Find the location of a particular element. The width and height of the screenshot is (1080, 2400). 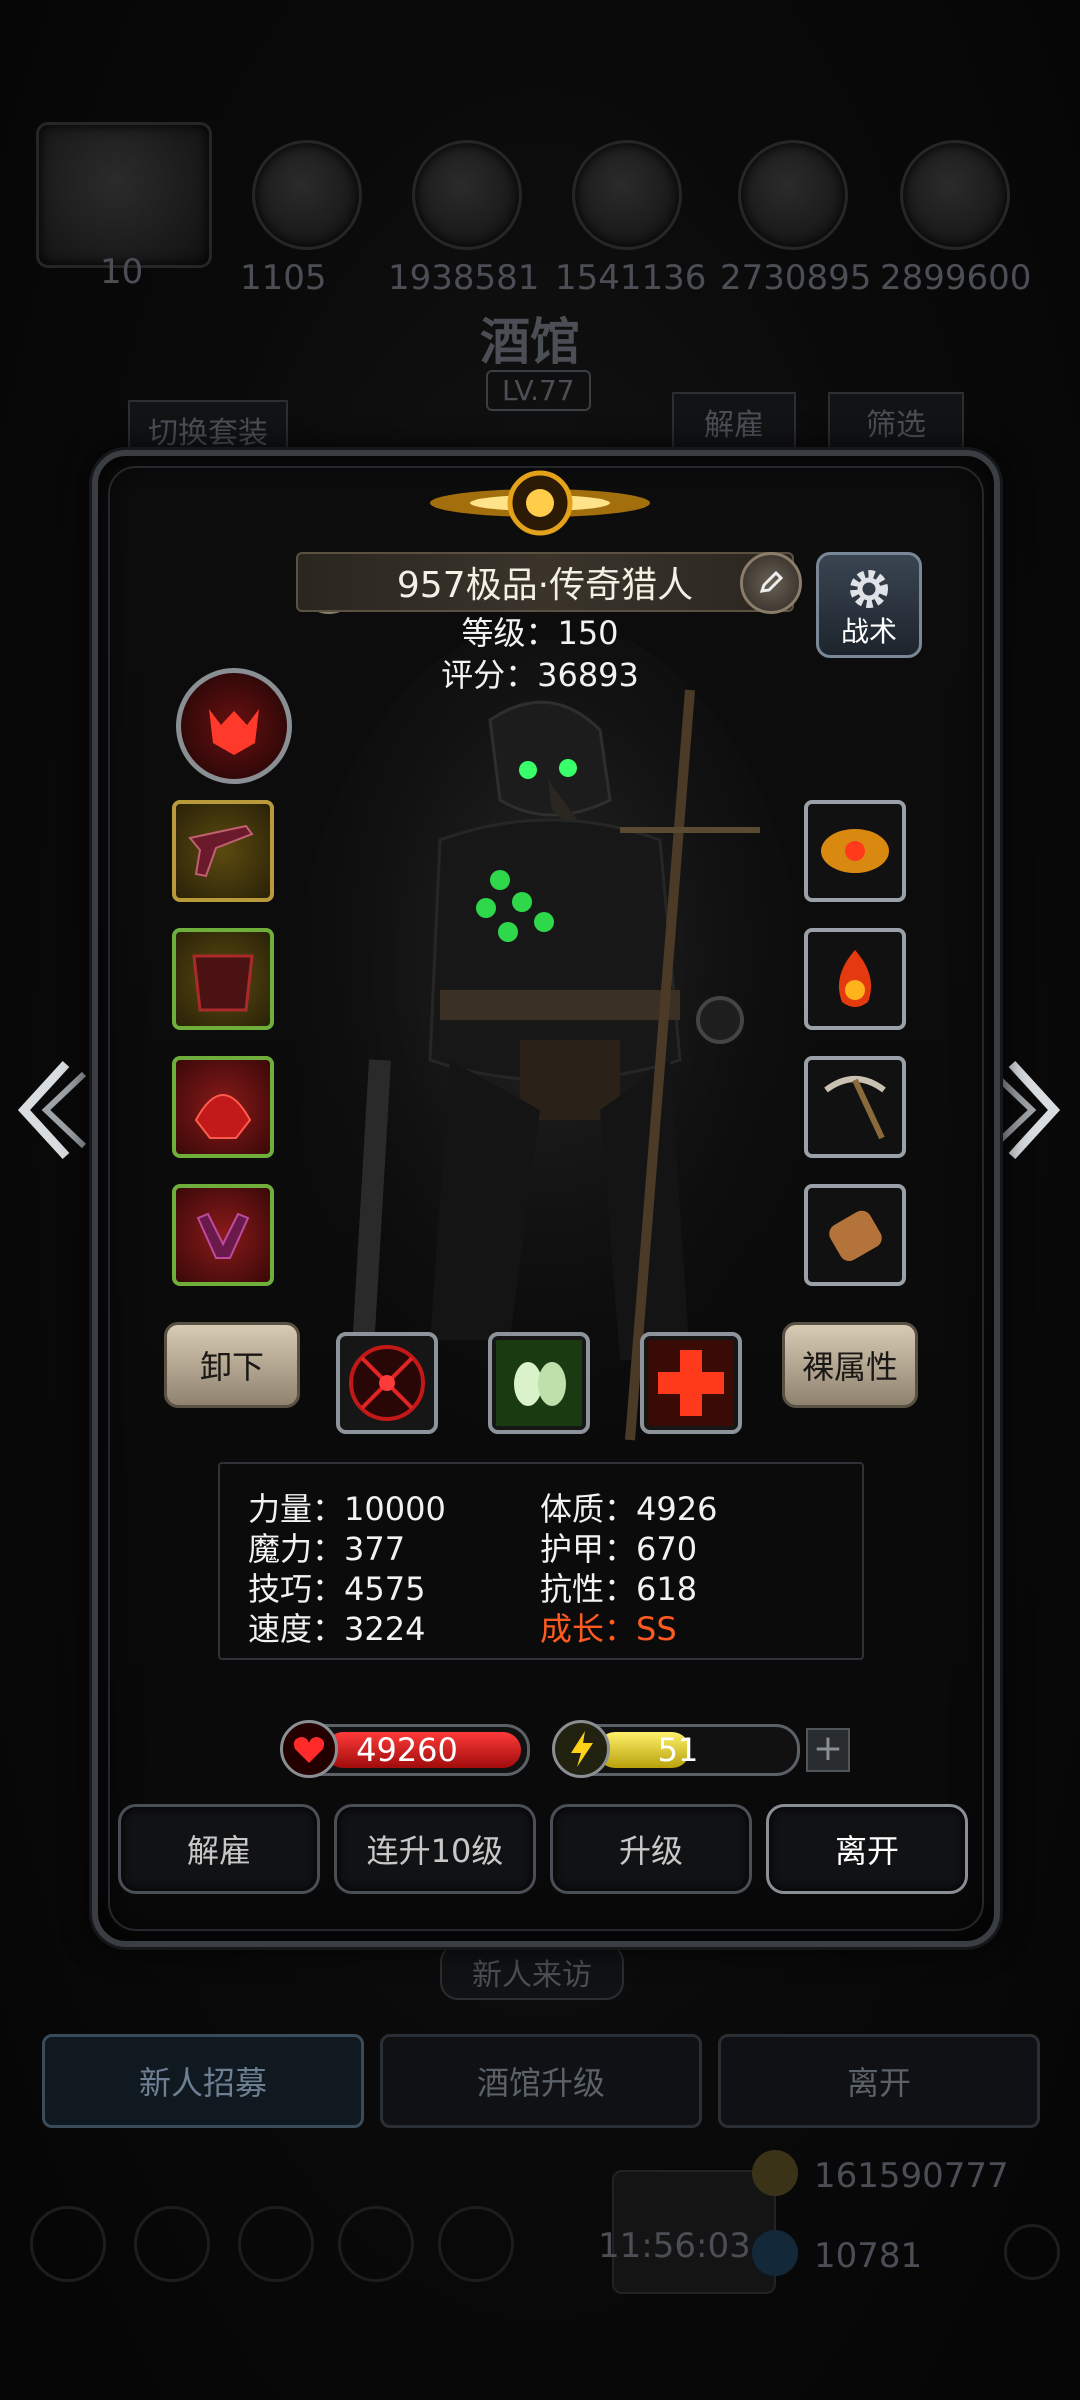

dismiss-button: 解雇 is located at coordinates (219, 1849).